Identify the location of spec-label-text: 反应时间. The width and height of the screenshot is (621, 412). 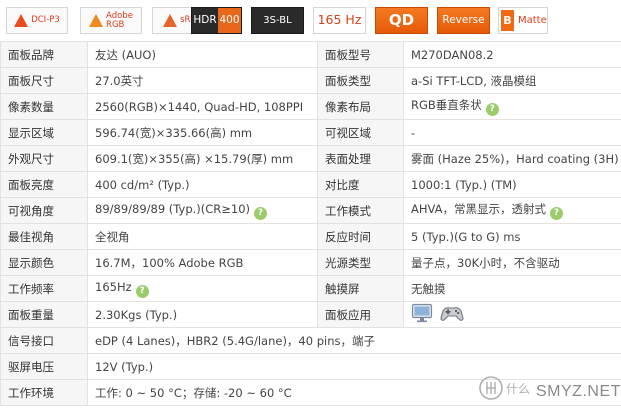
(348, 236).